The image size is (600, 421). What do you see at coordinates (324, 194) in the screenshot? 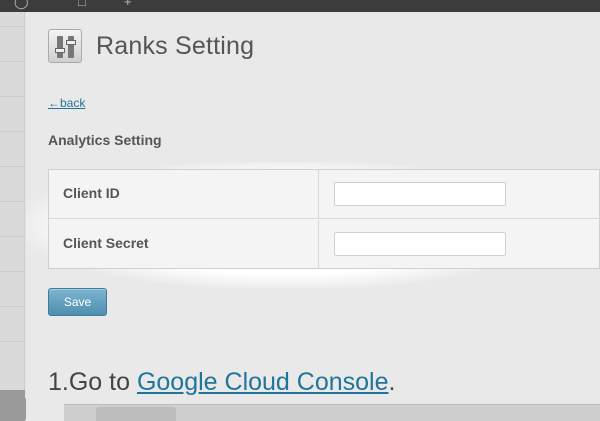
I see `table-row: Client ID` at bounding box center [324, 194].